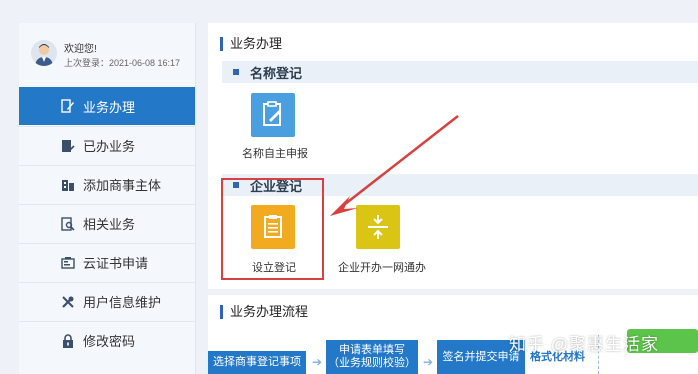 The height and width of the screenshot is (374, 698). I want to click on sidebar-item-add-entity: 添加商事主体, so click(107, 184).